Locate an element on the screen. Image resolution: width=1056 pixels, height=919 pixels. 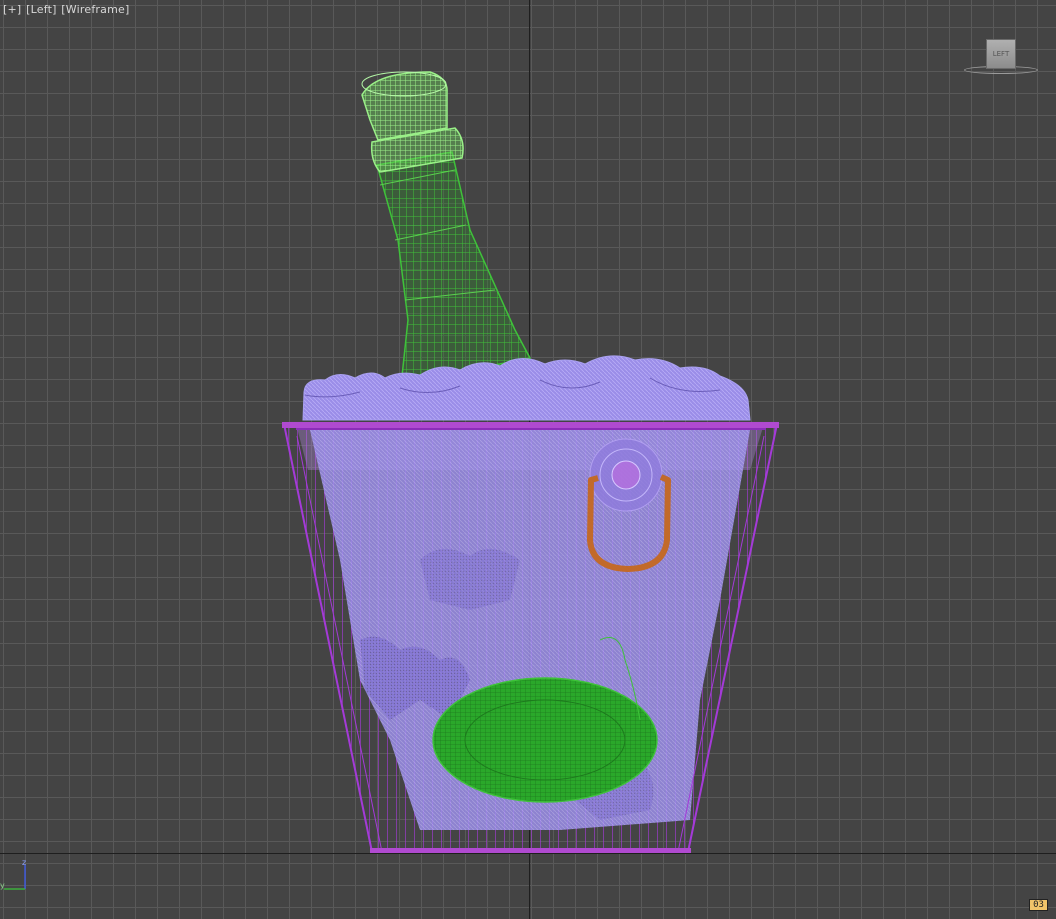
viewport-shading-menu: [Wireframe] is located at coordinates (95, 9).